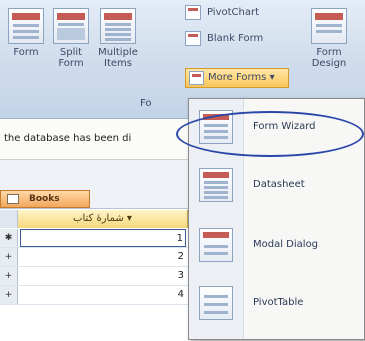 This screenshot has width=365, height=341. I want to click on multiple-items-button-label: Multiple Items, so click(118, 58).